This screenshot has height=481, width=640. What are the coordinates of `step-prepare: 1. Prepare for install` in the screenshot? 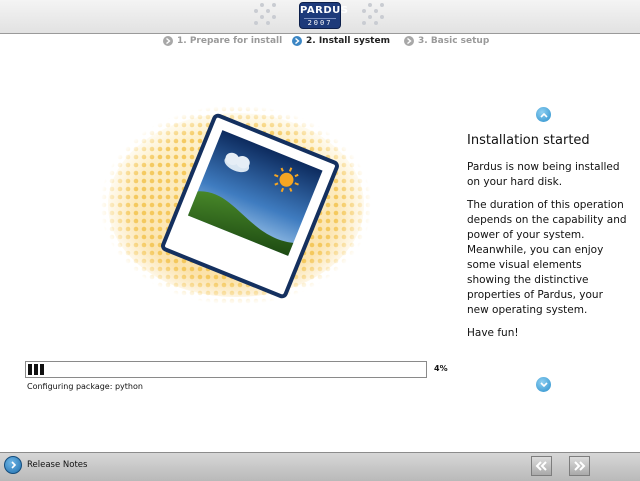 It's located at (222, 41).